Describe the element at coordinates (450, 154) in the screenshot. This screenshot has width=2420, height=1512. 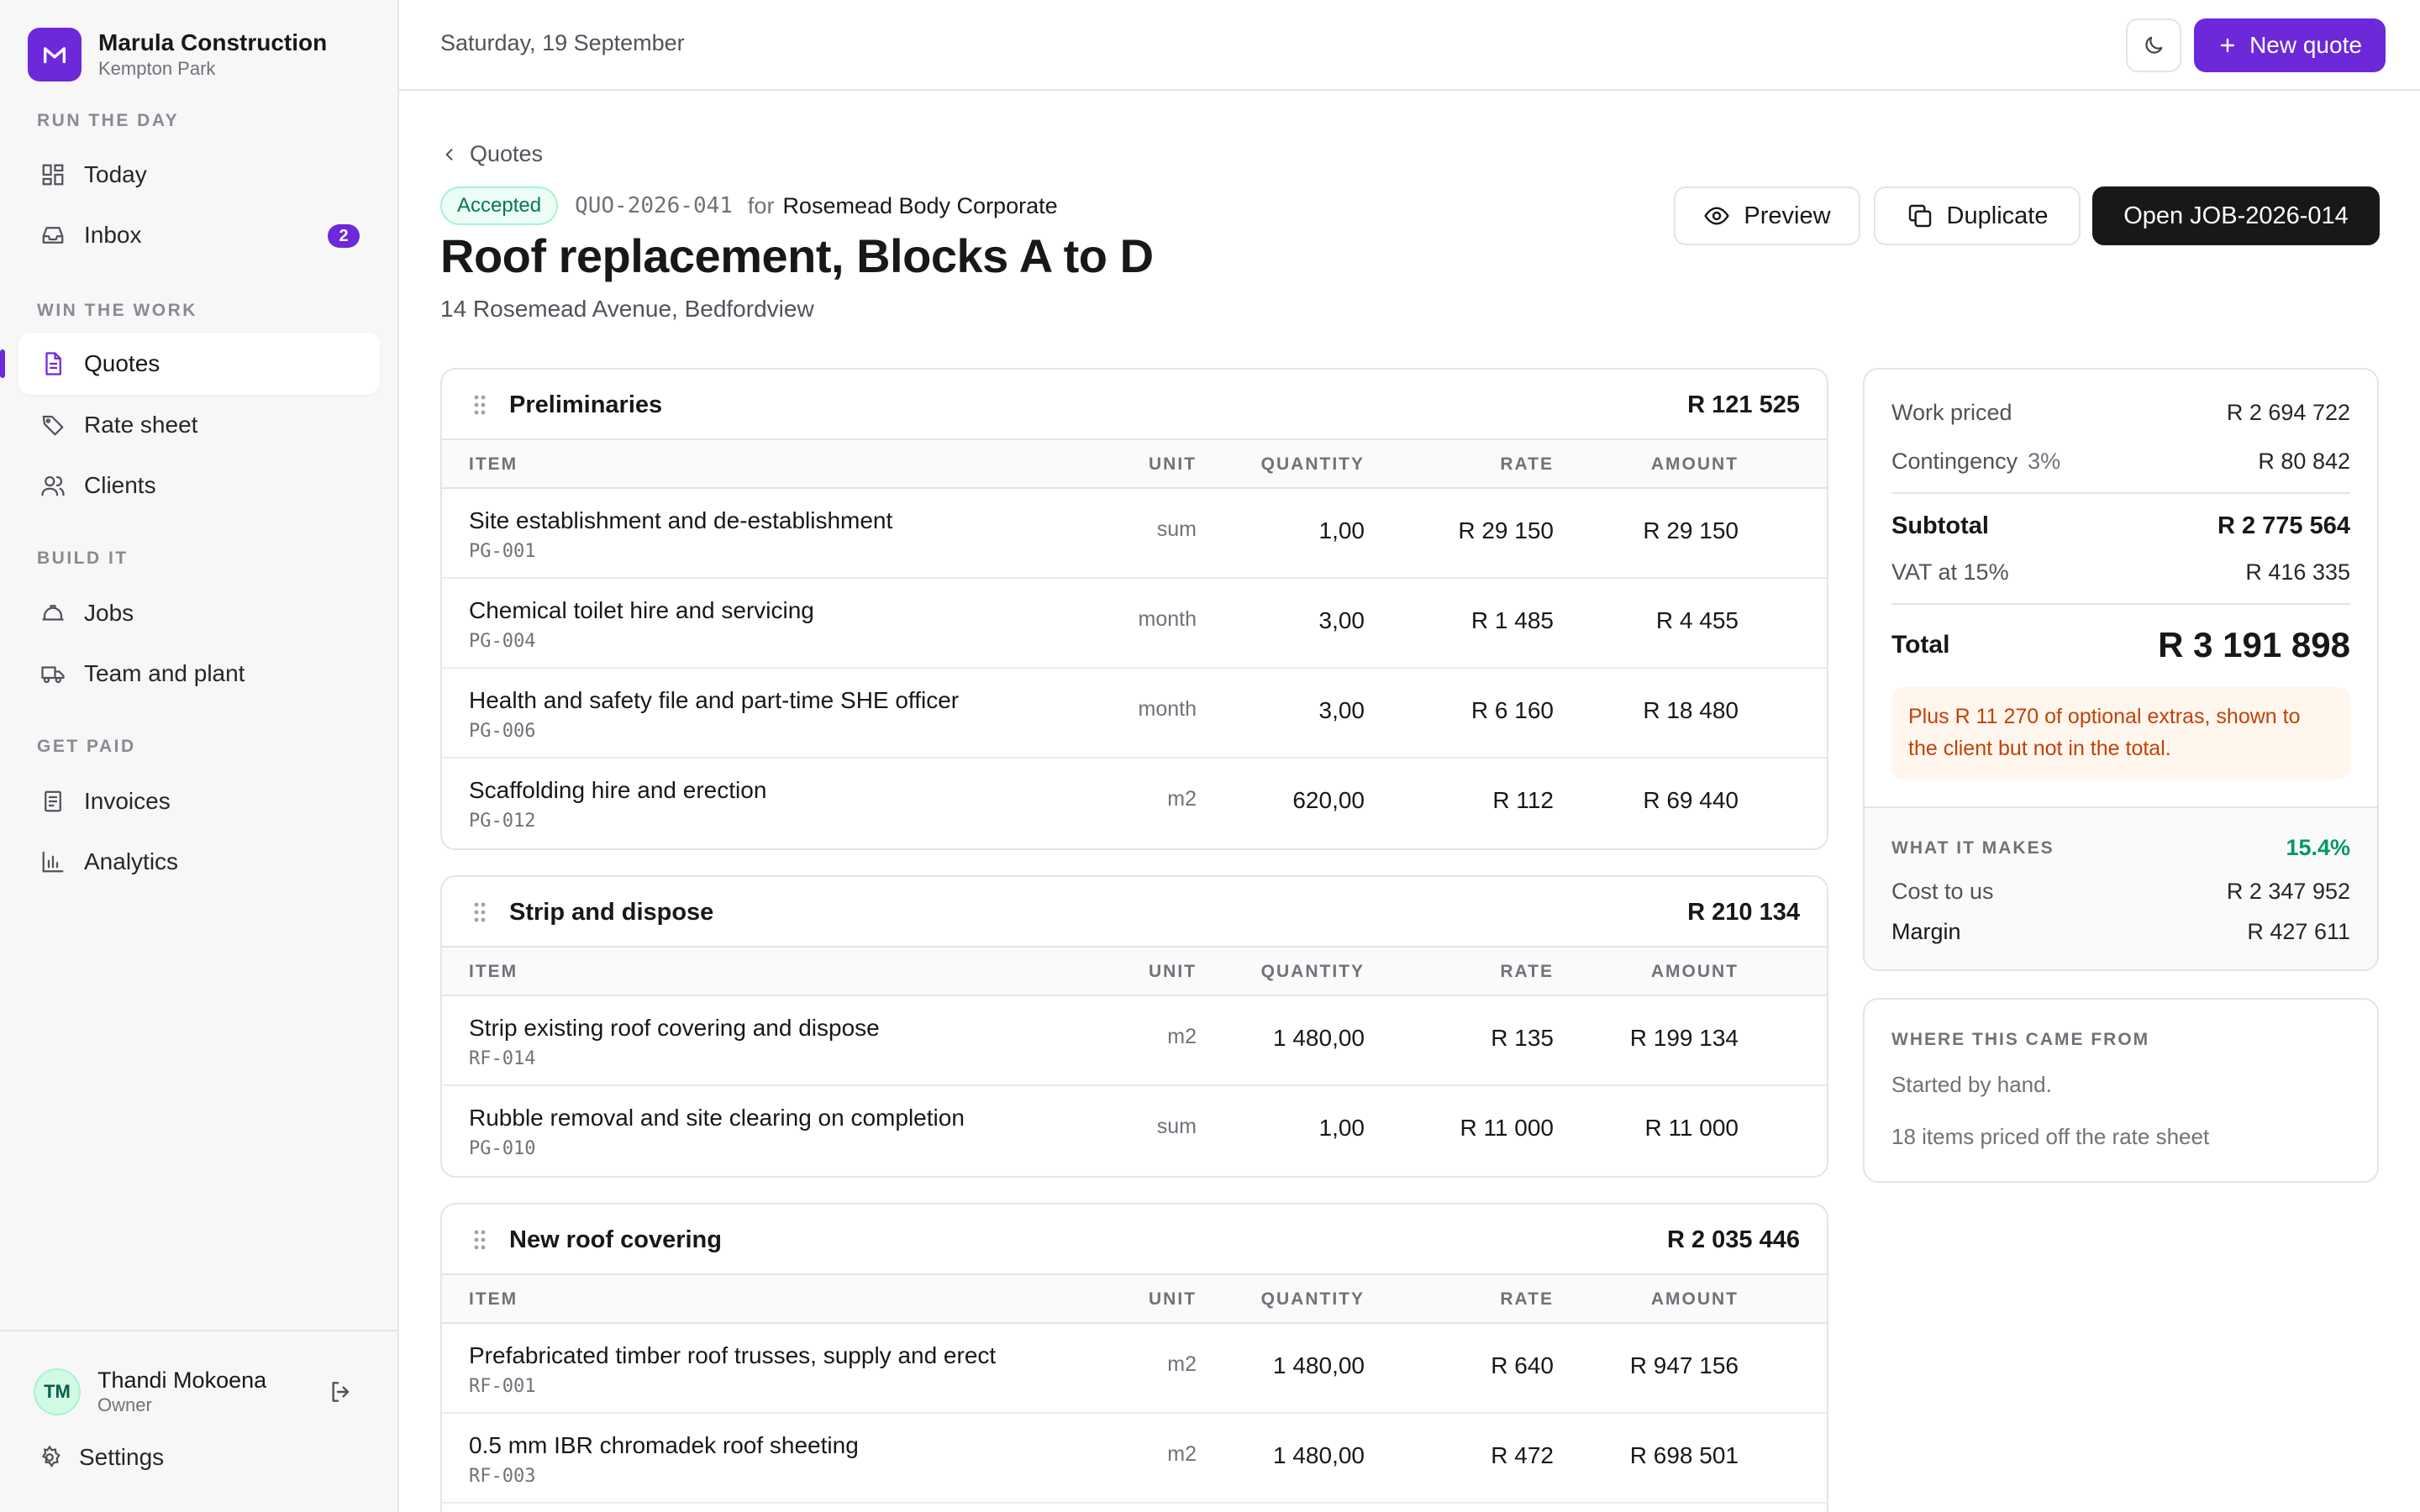
I see `chevron-left-icon` at that location.